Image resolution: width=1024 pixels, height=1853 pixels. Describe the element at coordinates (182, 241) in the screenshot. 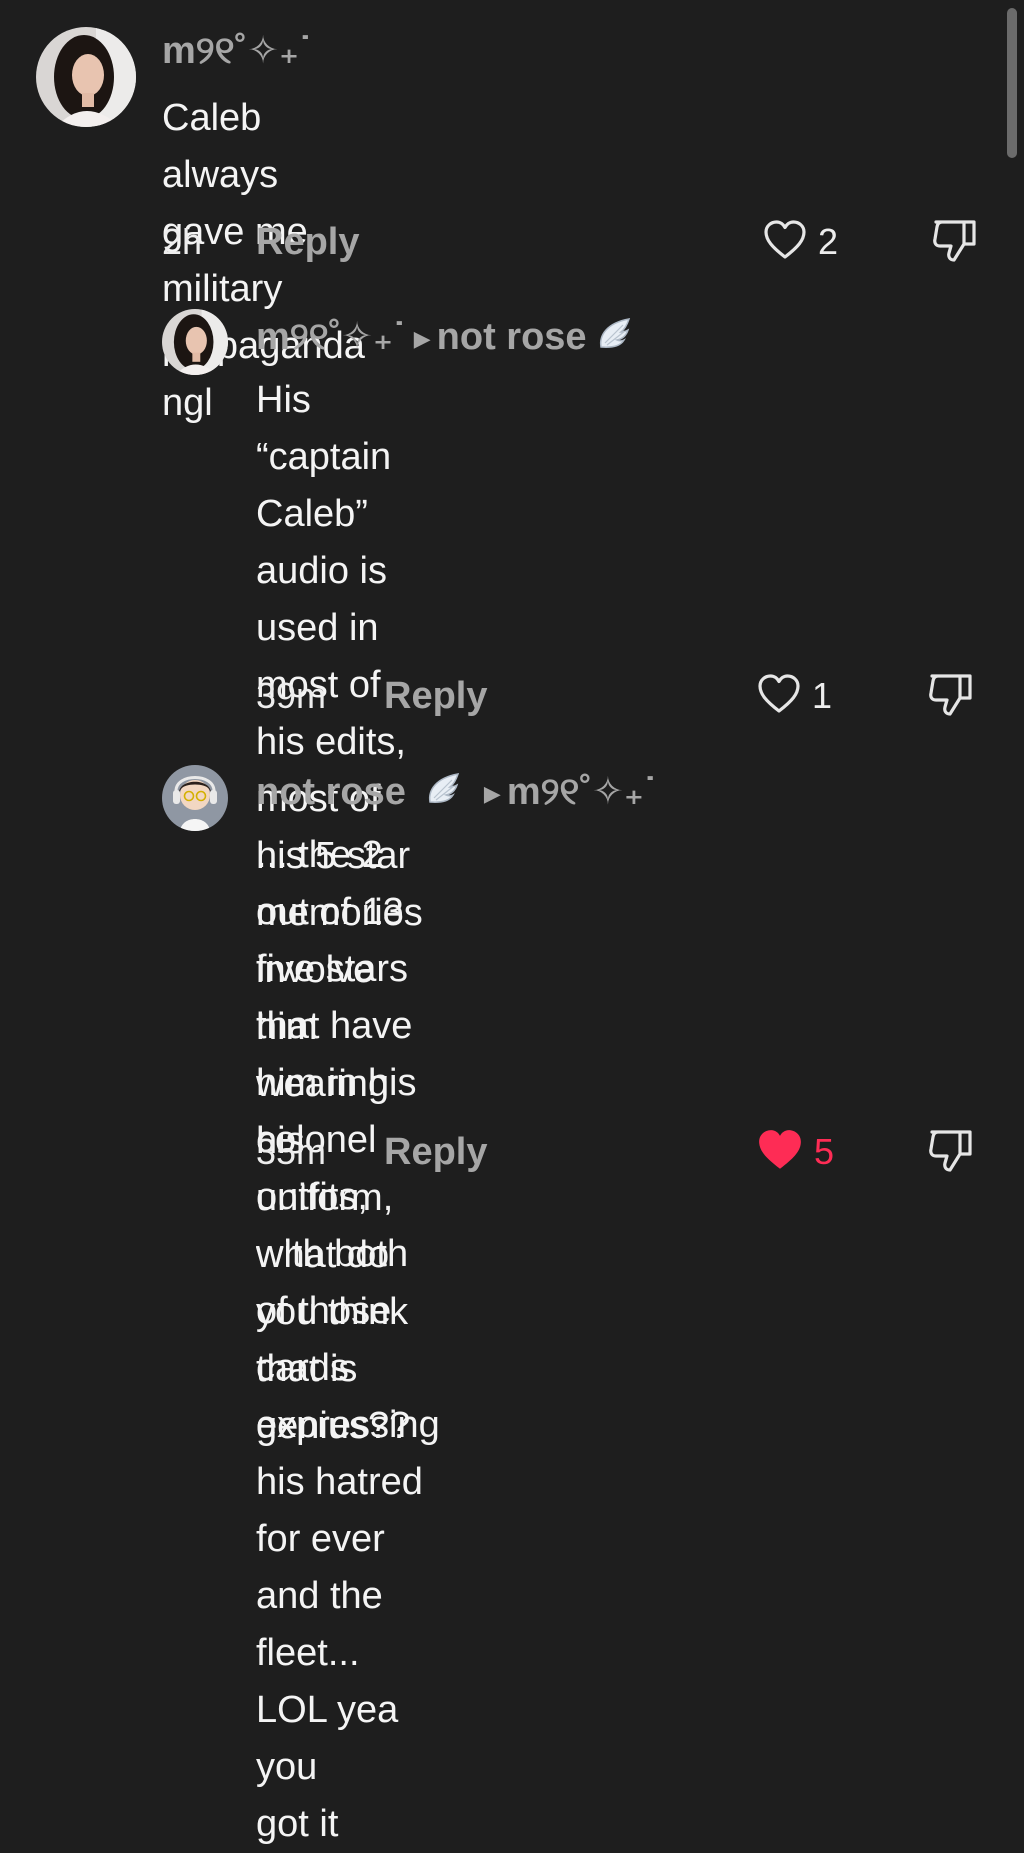

I see `comment-time: 2h` at that location.